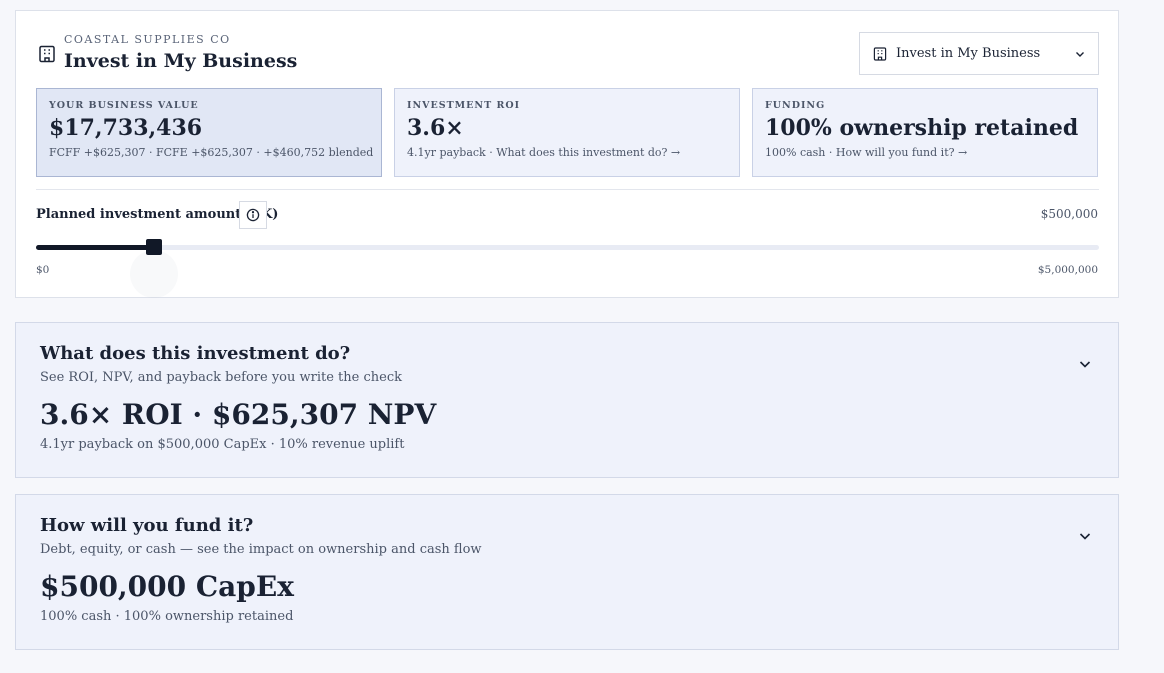 The image size is (1164, 673). Describe the element at coordinates (43, 270) in the screenshot. I see `slider-min-label: $0` at that location.